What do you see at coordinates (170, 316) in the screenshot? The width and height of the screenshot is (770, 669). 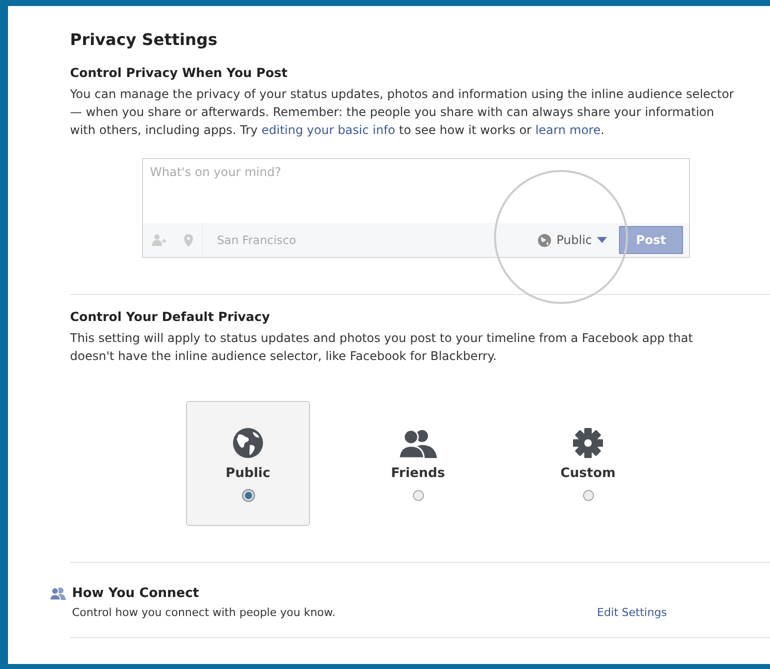 I see `section-heading: Control Your Default Privacy` at bounding box center [170, 316].